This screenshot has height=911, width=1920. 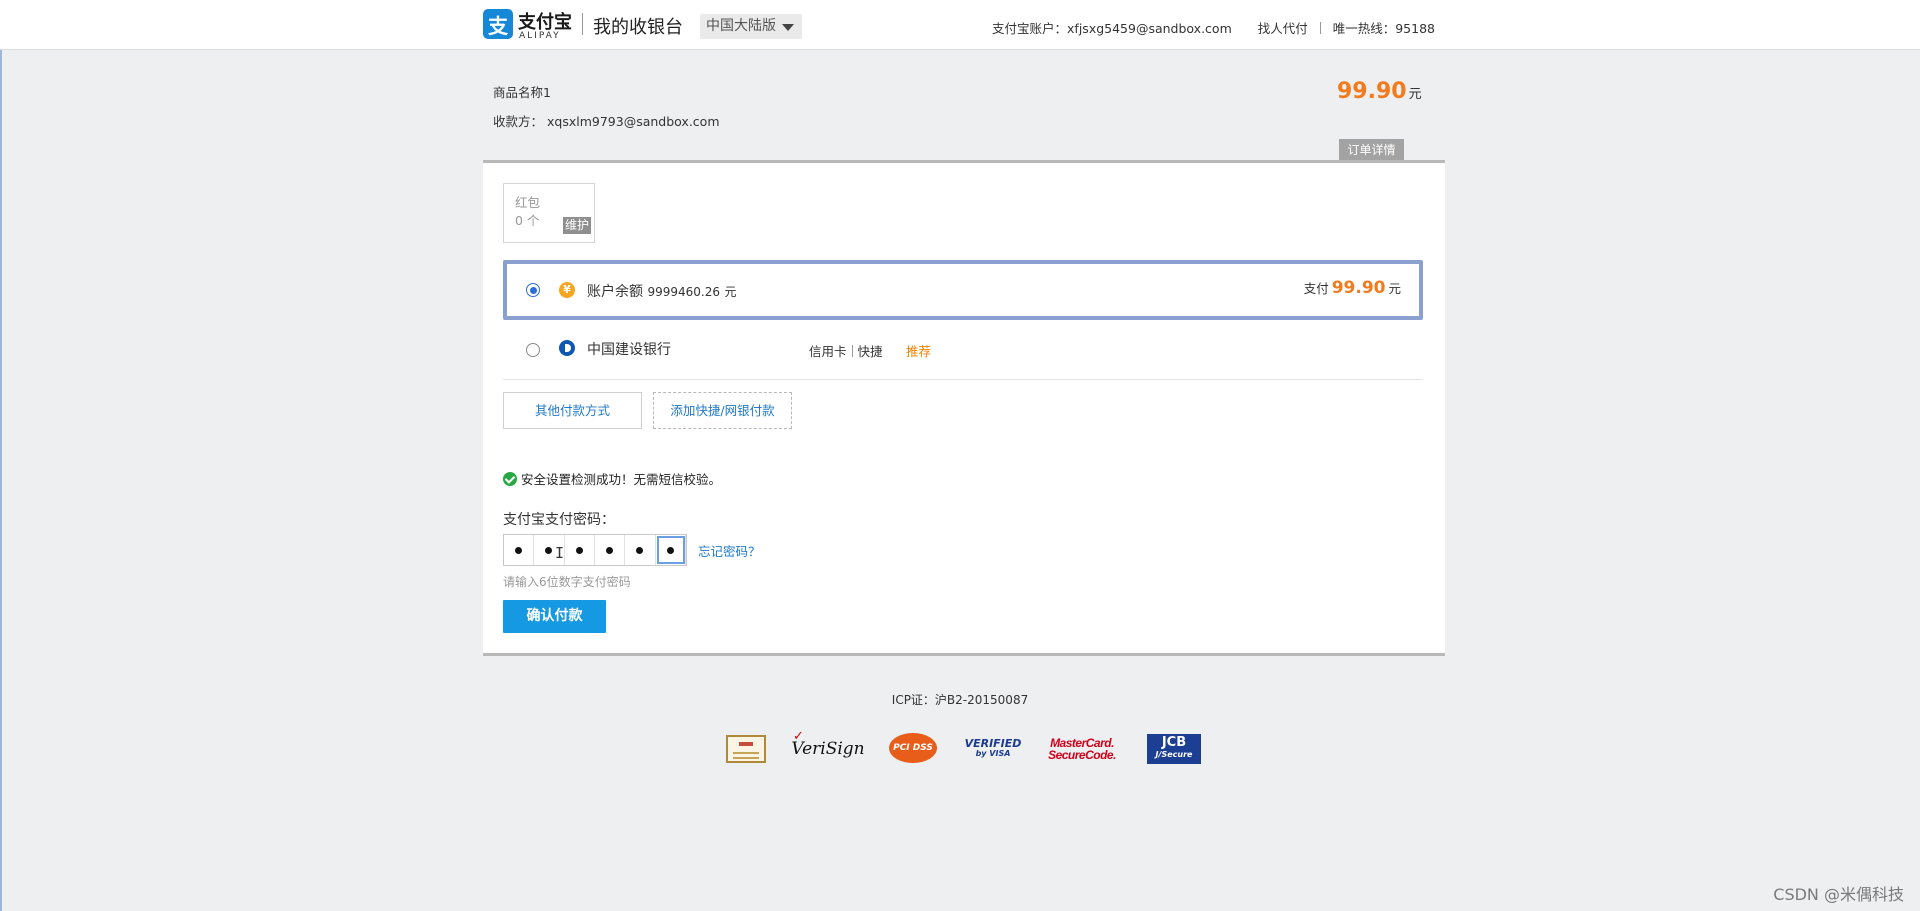 I want to click on pci-text: PCI DSS, so click(x=913, y=748).